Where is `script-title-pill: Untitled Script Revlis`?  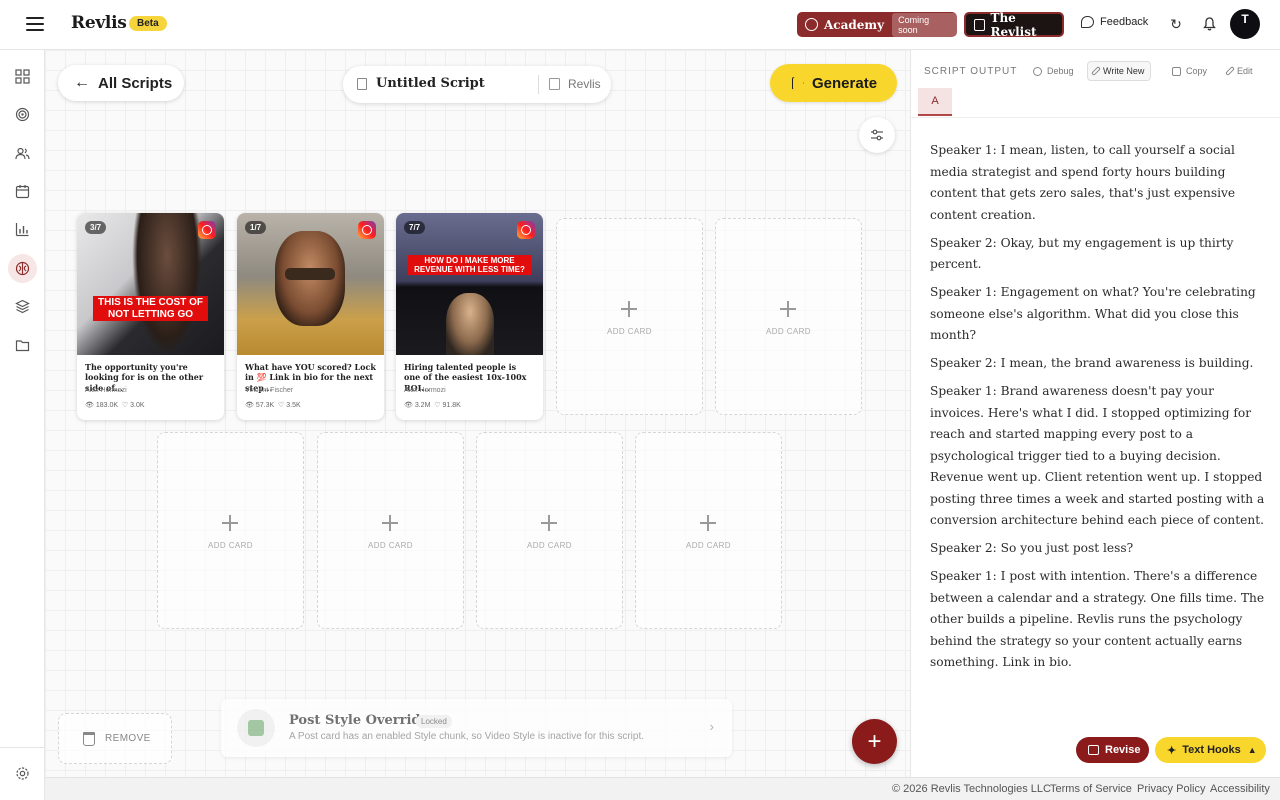
script-title-pill: Untitled Script Revlis is located at coordinates (477, 84).